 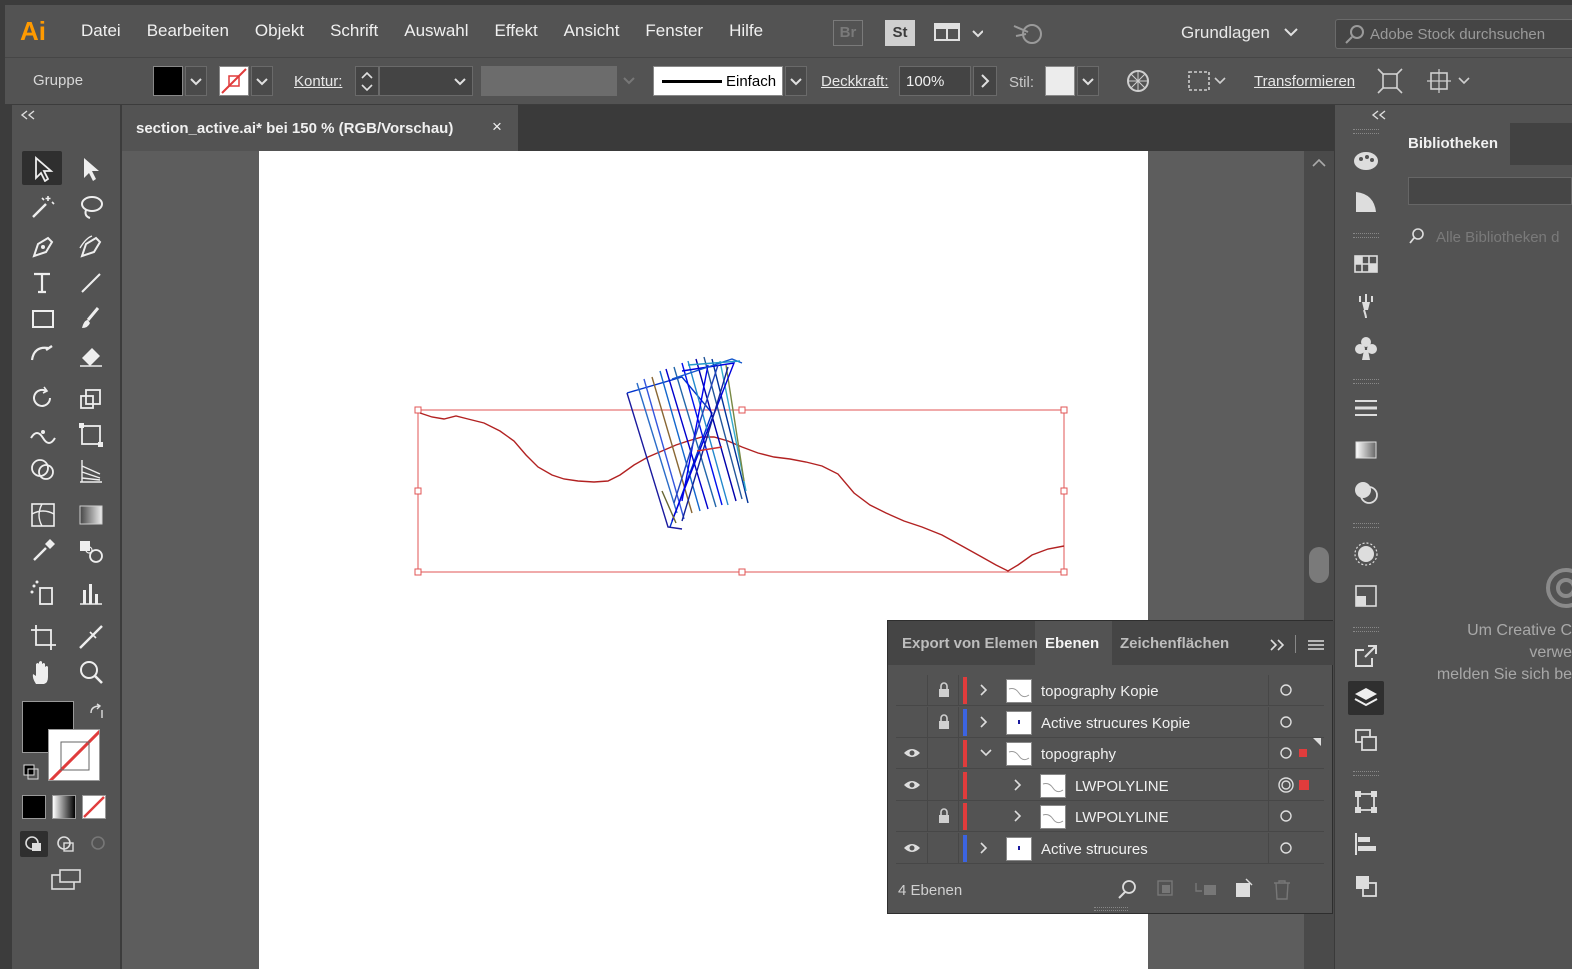 I want to click on layer-name: Active strucures Kopie, so click(x=1115, y=723).